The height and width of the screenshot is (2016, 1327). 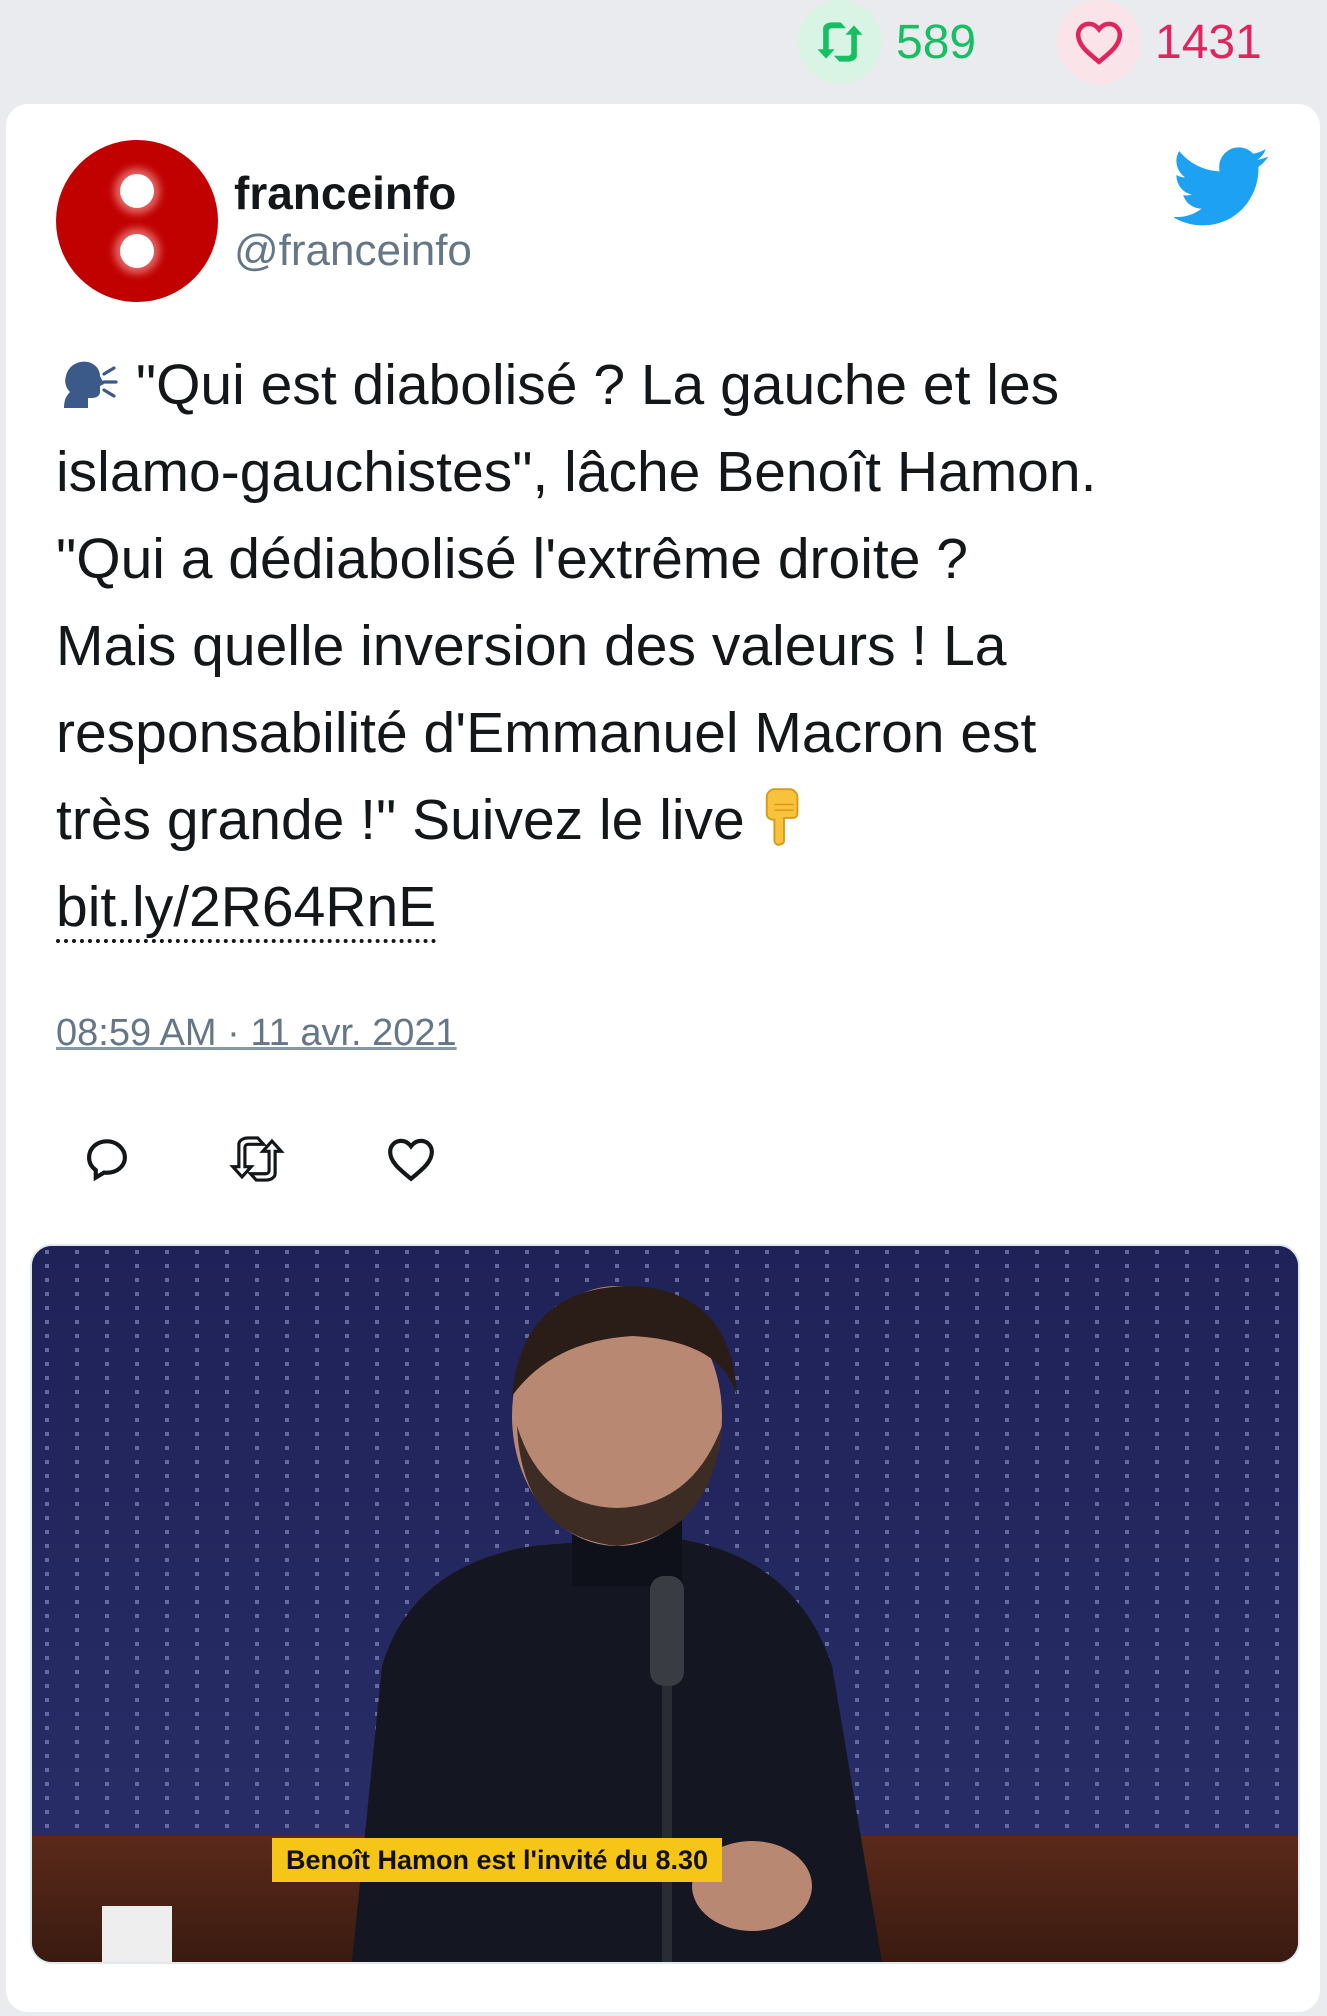 What do you see at coordinates (1208, 42) in the screenshot?
I see `like-count: 1431` at bounding box center [1208, 42].